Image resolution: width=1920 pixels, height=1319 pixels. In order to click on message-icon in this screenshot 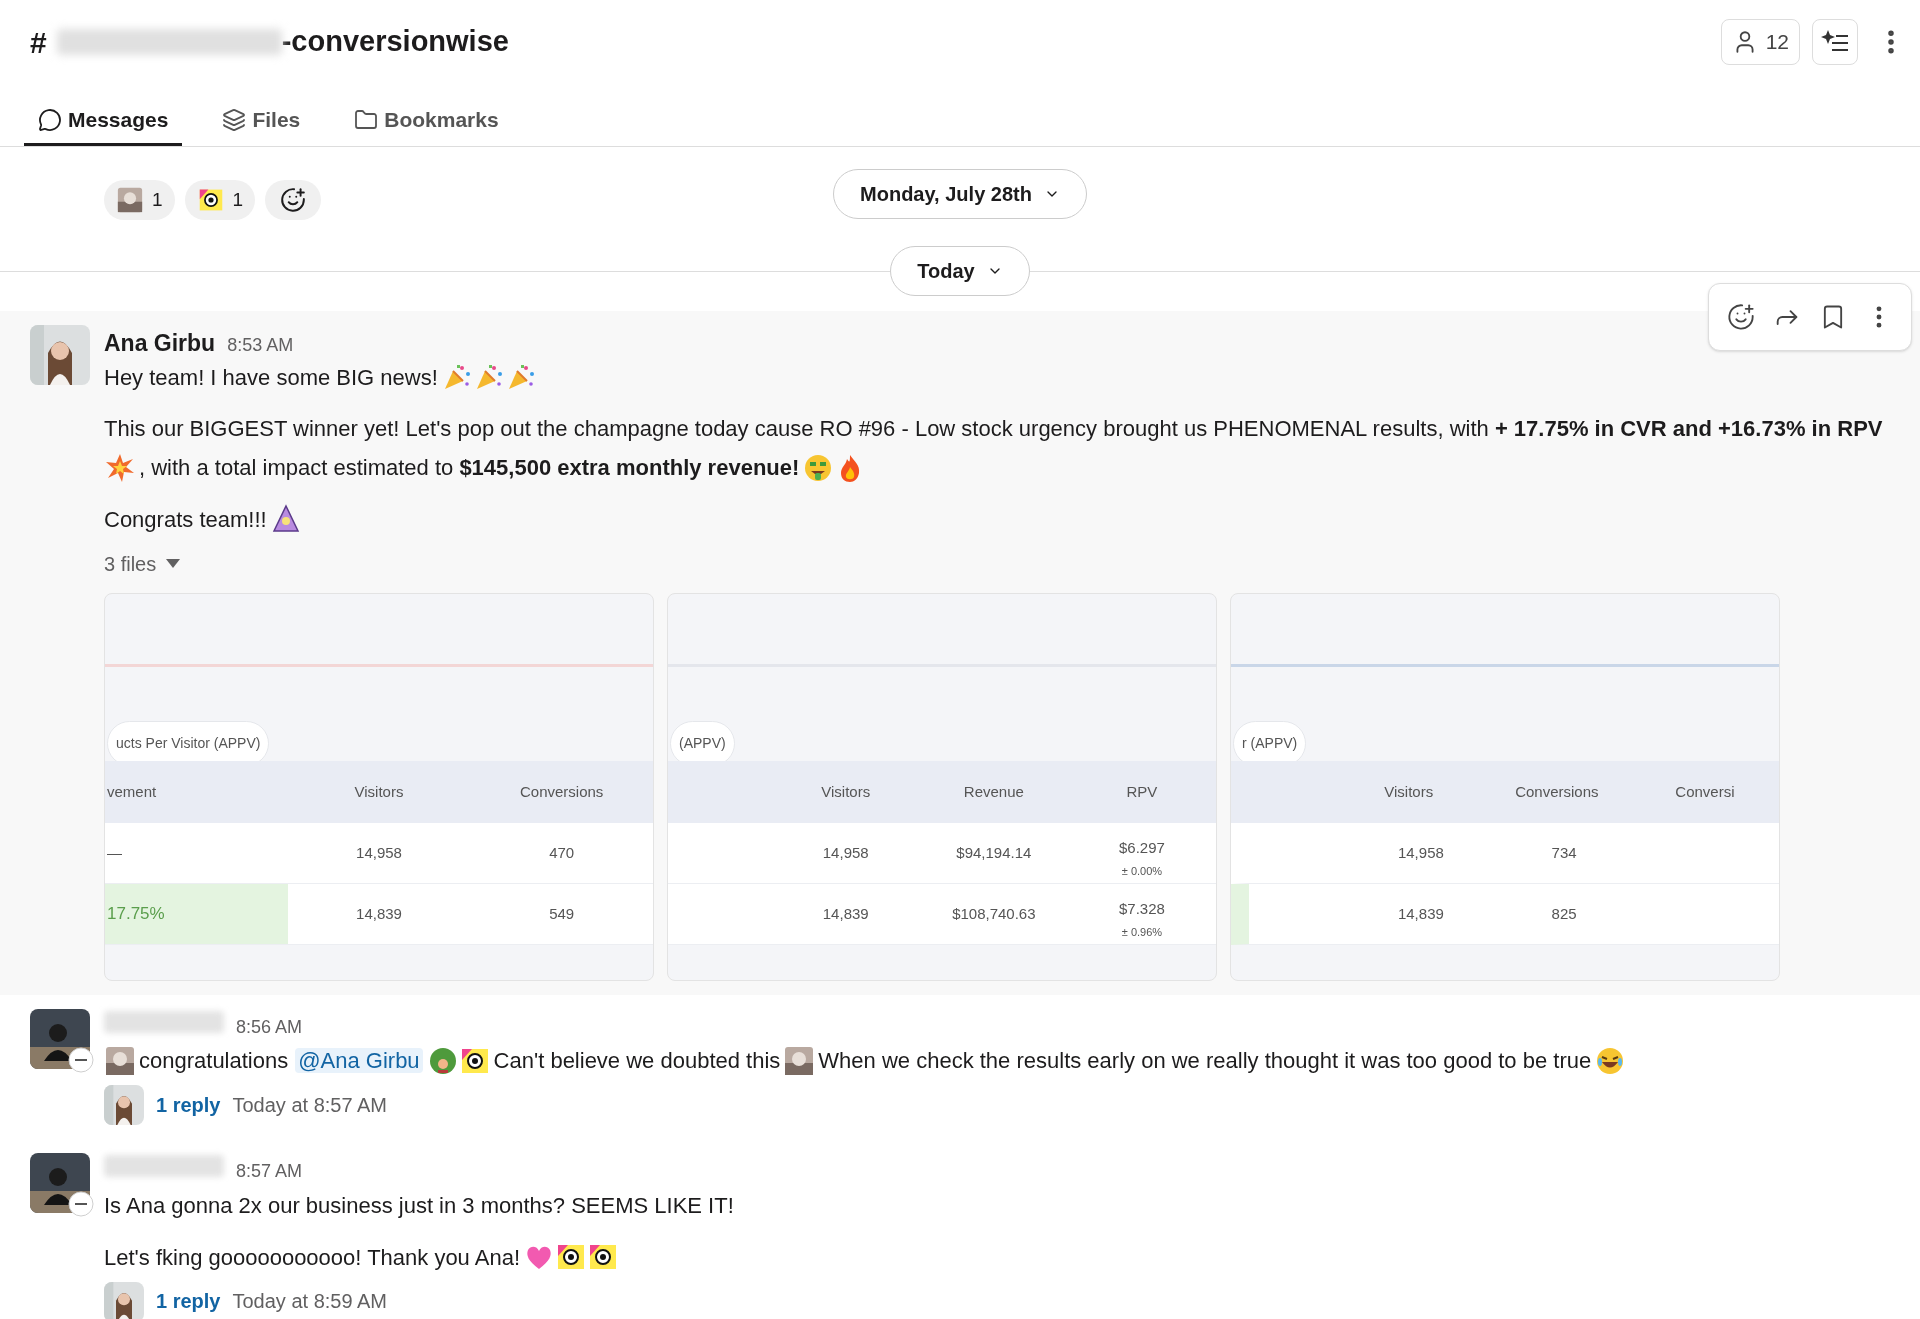, I will do `click(50, 119)`.